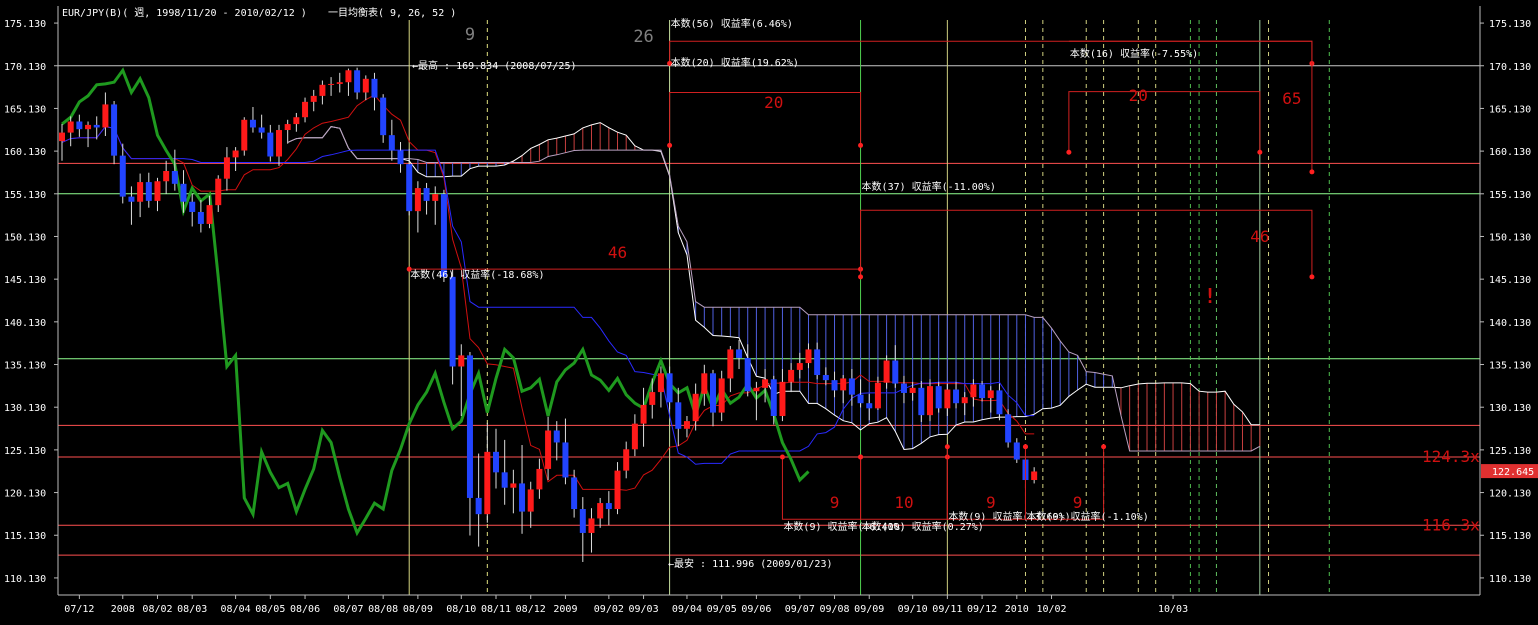 Image resolution: width=1538 pixels, height=625 pixels. What do you see at coordinates (25, 280) in the screenshot?
I see `y-tick-label-left: 145.130` at bounding box center [25, 280].